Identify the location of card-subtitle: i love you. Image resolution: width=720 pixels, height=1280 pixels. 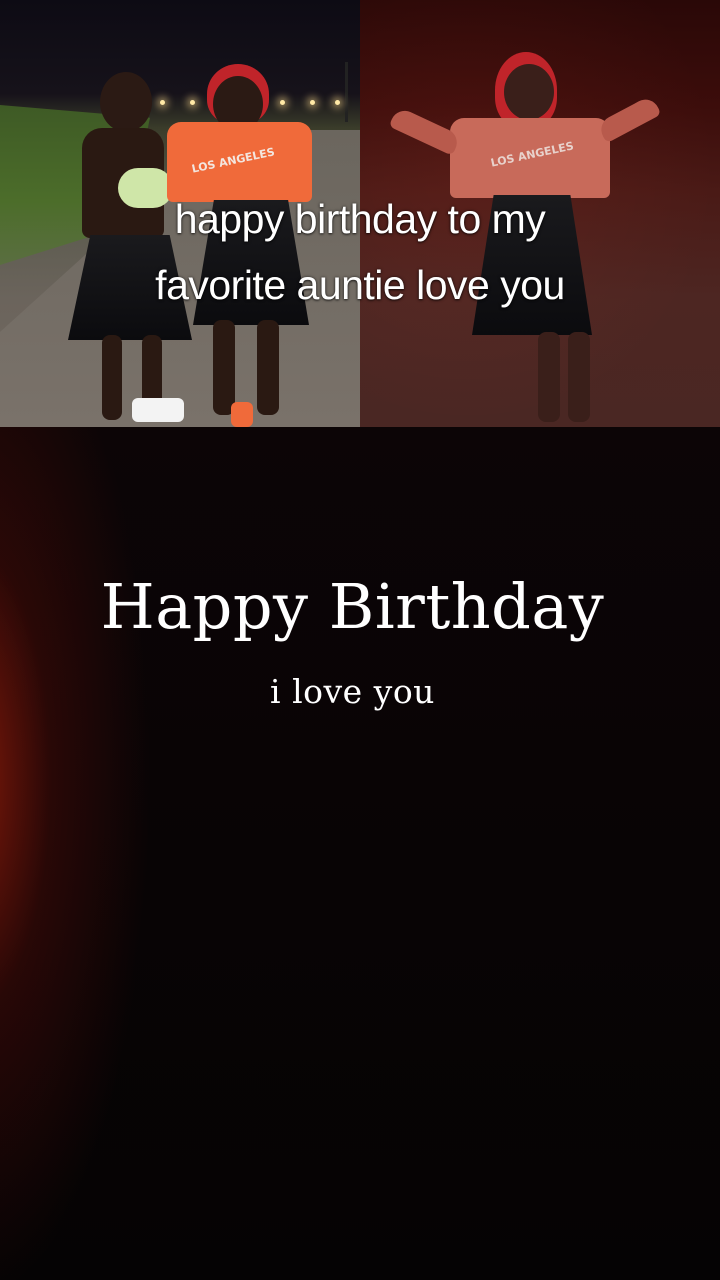
(352, 691).